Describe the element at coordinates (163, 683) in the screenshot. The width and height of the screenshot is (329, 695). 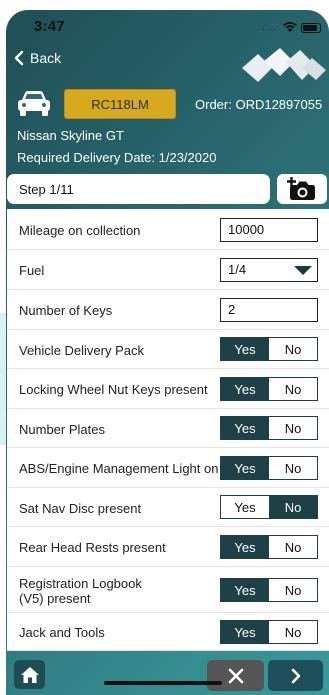
I see `home-indicator` at that location.